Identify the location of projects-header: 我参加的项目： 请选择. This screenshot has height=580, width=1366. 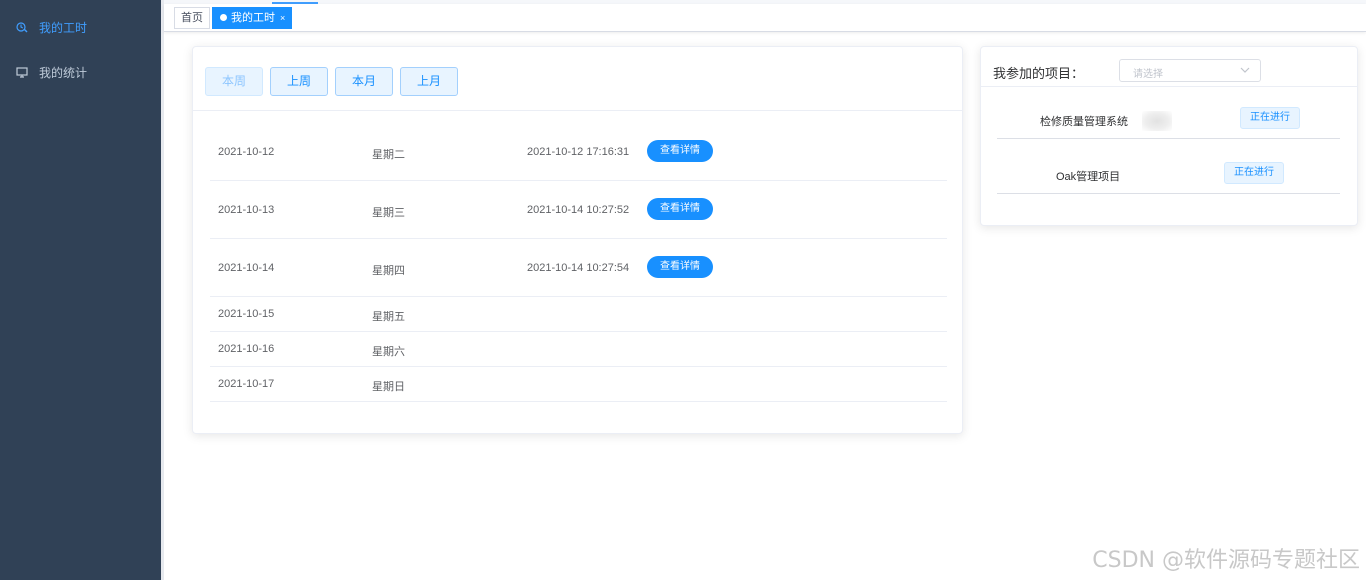
(1169, 67).